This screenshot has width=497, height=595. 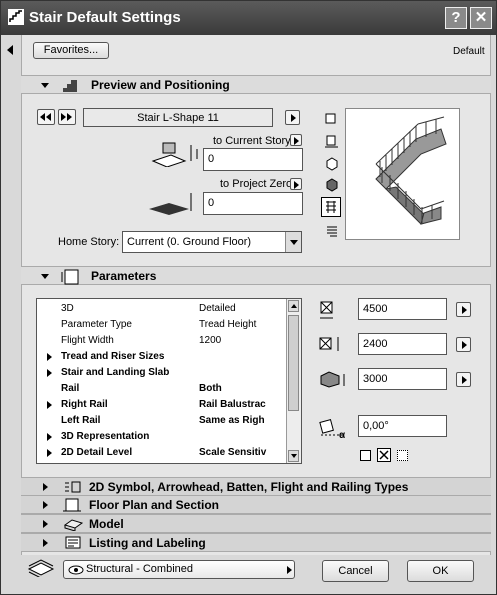 I want to click on cancel-button: Cancel, so click(x=355, y=571).